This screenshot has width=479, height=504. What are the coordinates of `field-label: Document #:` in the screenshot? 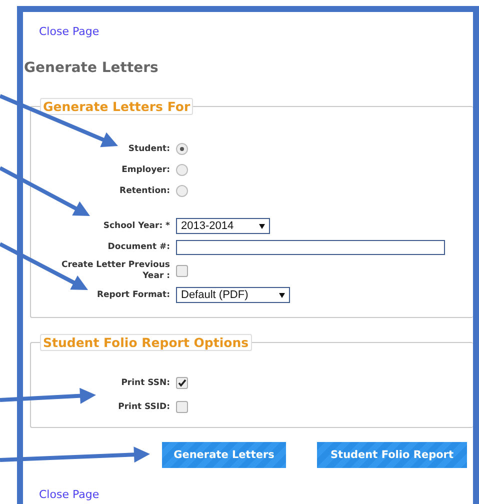 It's located at (138, 247).